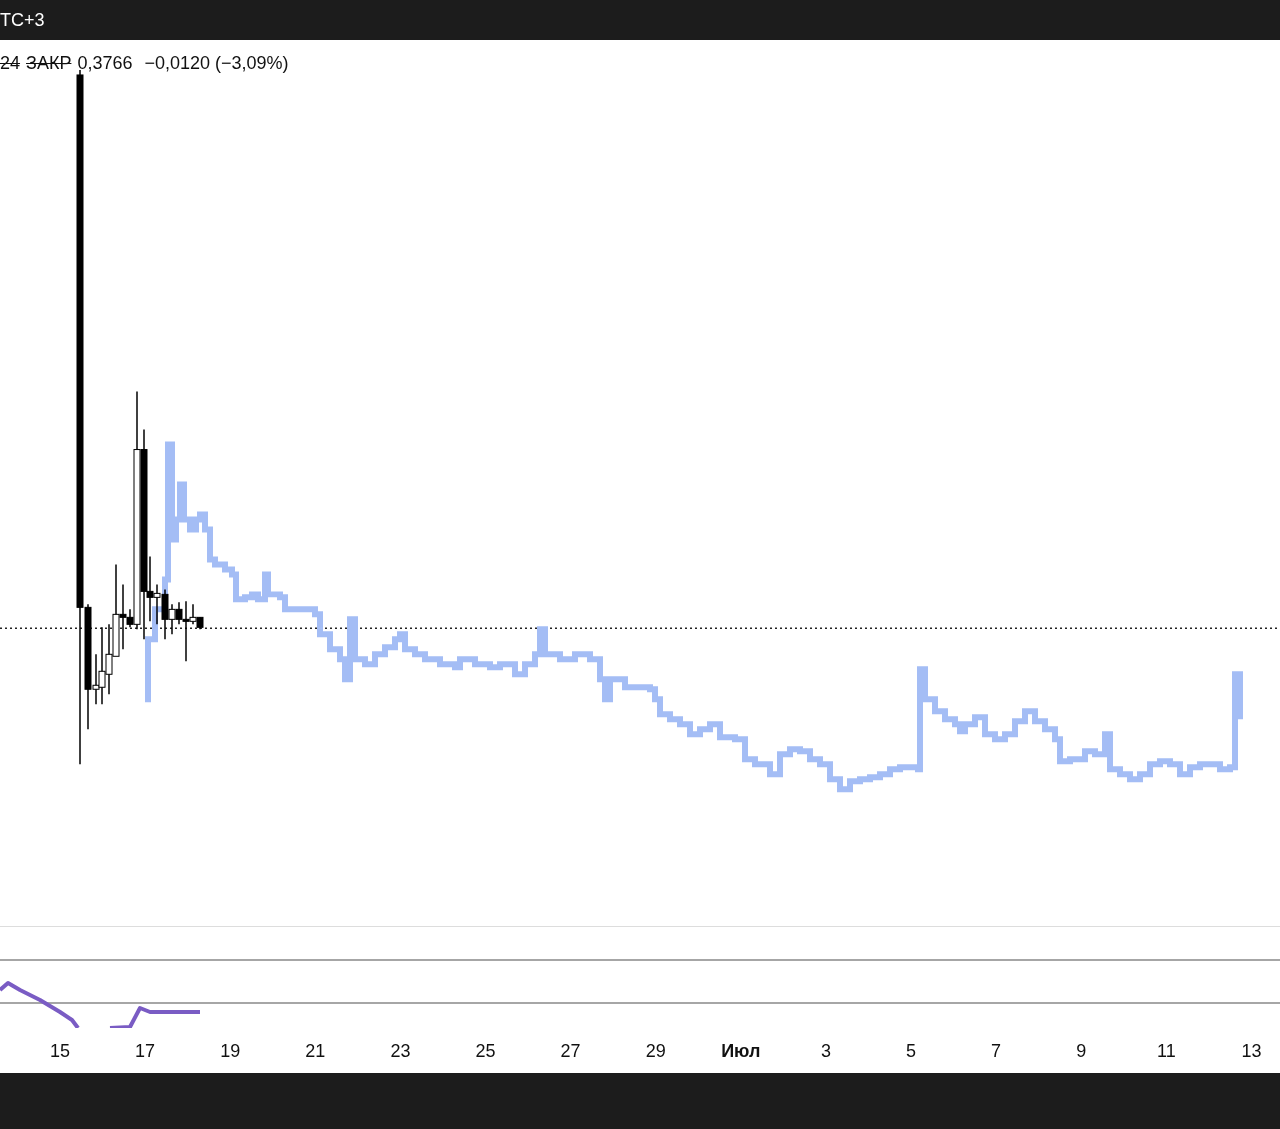 The image size is (1280, 1129). I want to click on time-axis-label: 11, so click(1166, 1051).